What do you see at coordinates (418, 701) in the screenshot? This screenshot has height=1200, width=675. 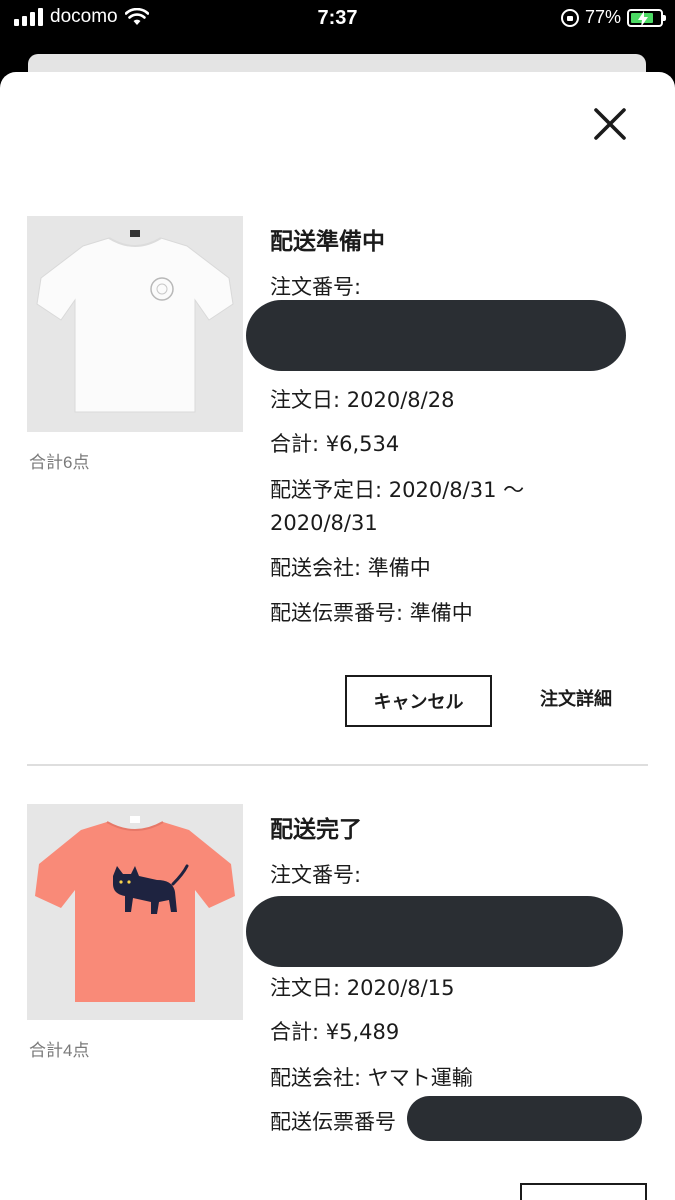 I see `cancel-button: キャンセル` at bounding box center [418, 701].